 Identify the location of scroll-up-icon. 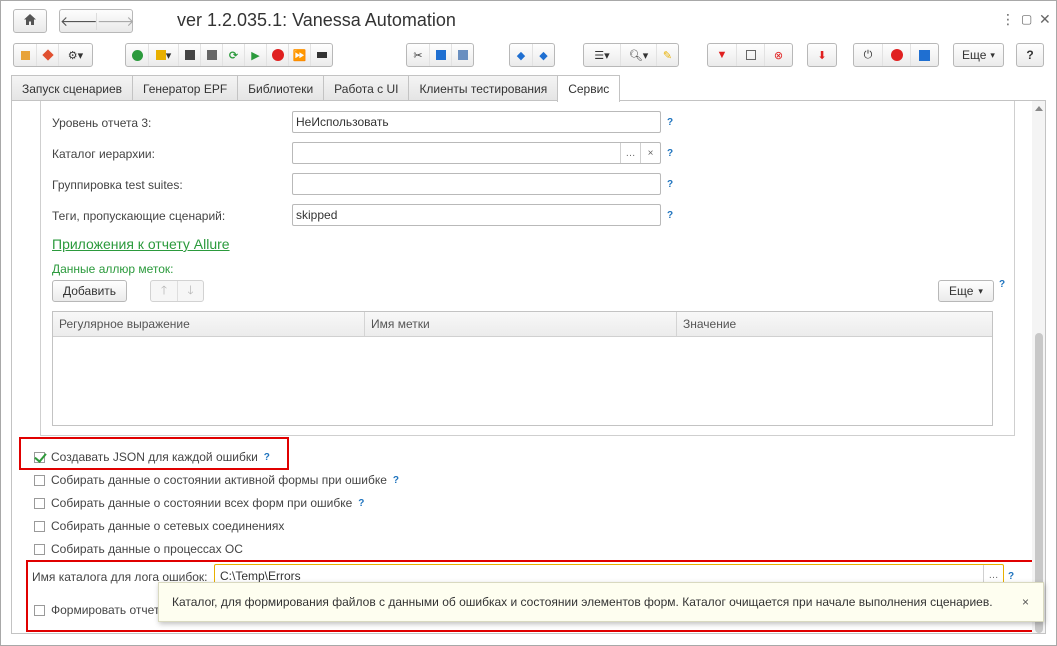
(1039, 108).